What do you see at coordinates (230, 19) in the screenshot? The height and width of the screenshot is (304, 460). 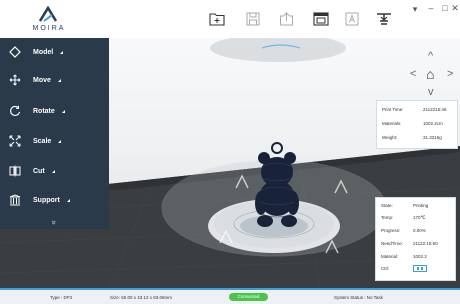 I see `top-toolbar: MOIRA ▾ – □ ✕` at bounding box center [230, 19].